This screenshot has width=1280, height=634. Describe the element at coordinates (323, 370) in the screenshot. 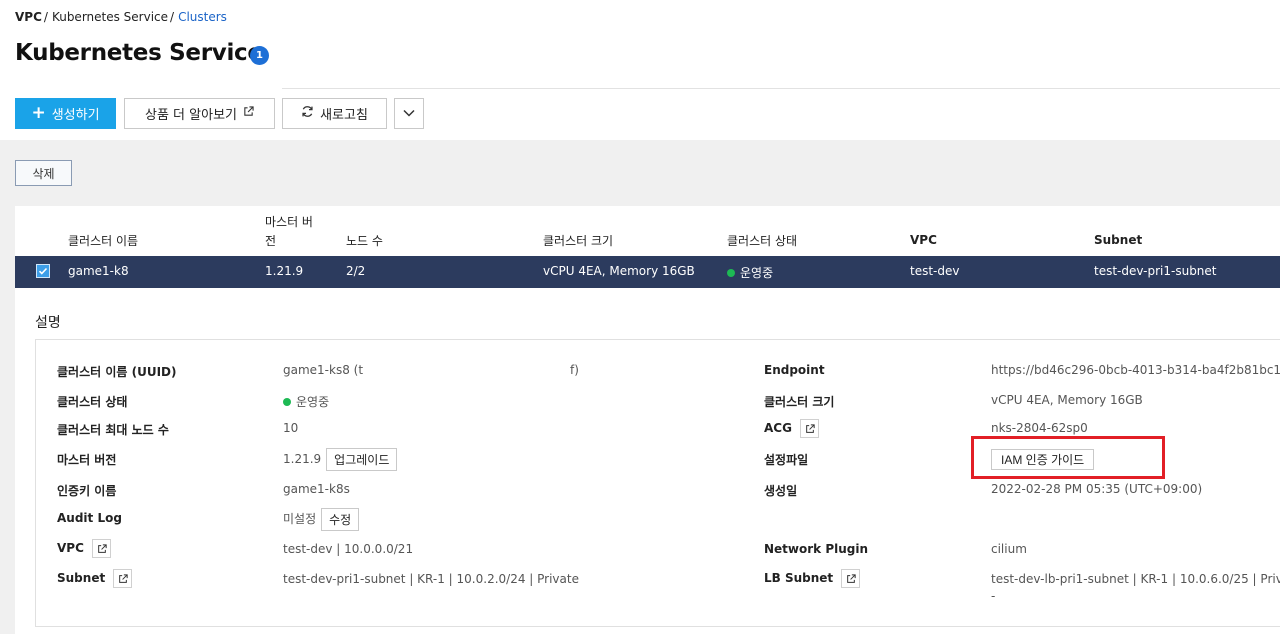

I see `uuid-value-start: game1-ks8 (t` at that location.